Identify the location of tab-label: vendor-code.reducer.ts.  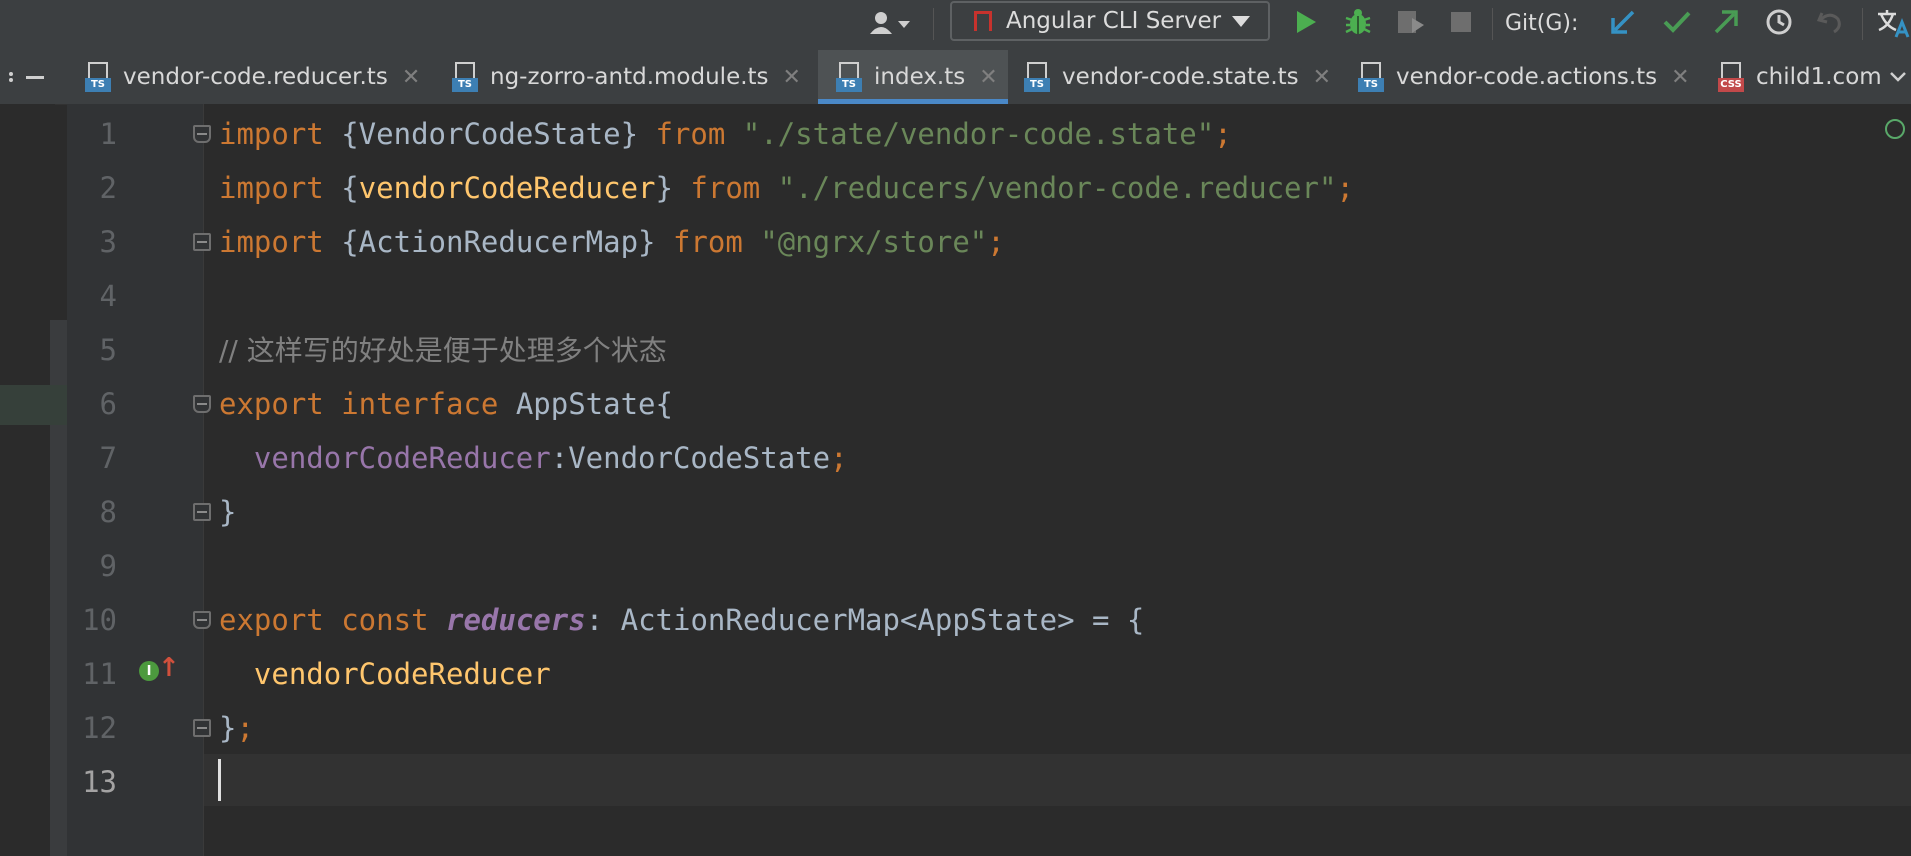
(255, 77).